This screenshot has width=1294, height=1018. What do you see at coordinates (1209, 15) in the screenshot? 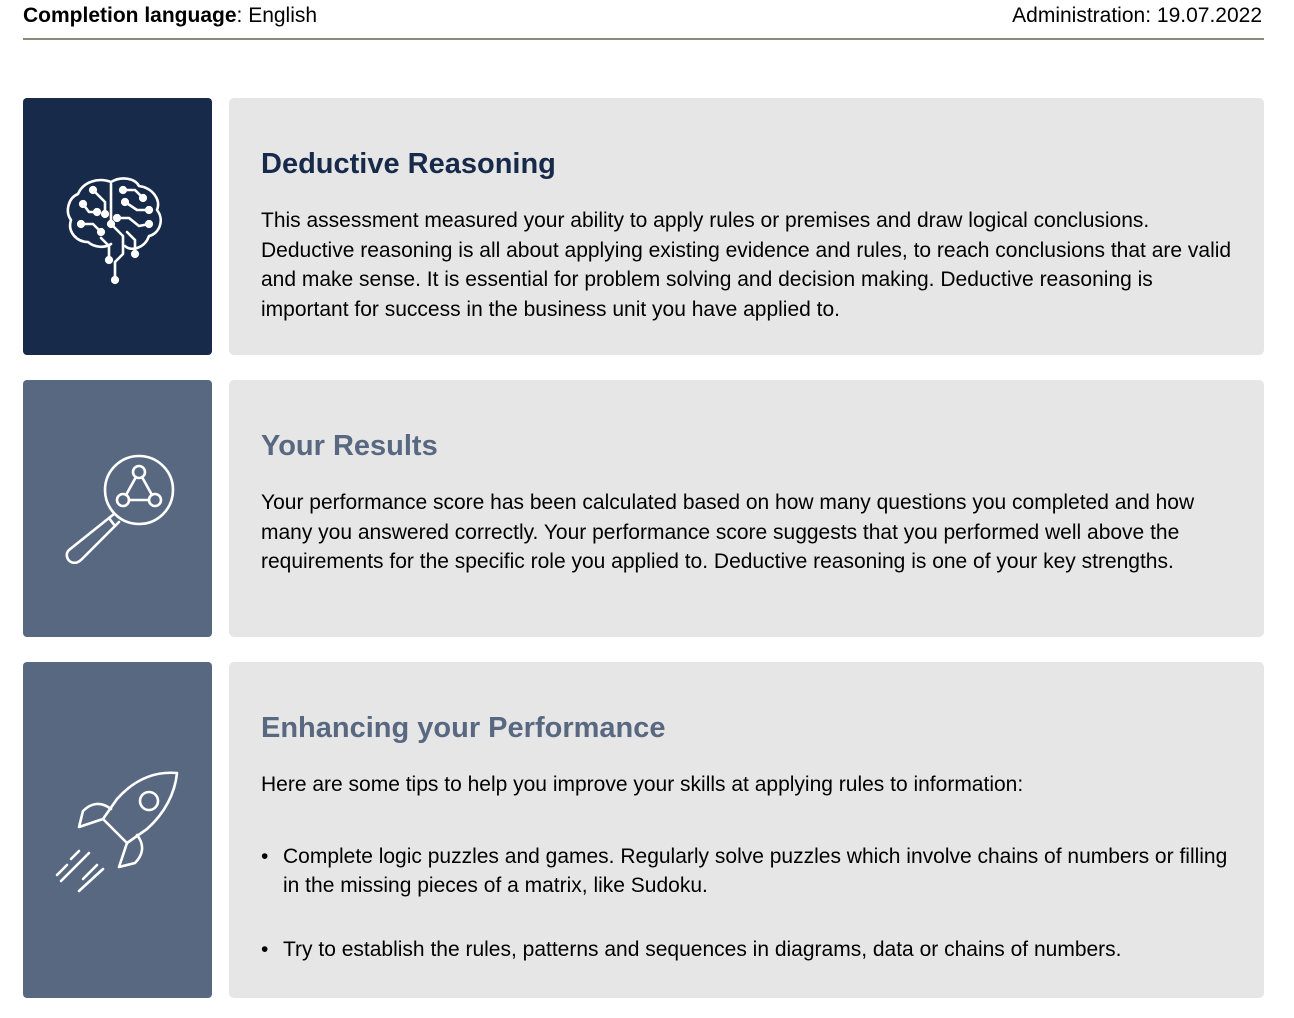
I see `administration-value: 19.07.2022` at bounding box center [1209, 15].